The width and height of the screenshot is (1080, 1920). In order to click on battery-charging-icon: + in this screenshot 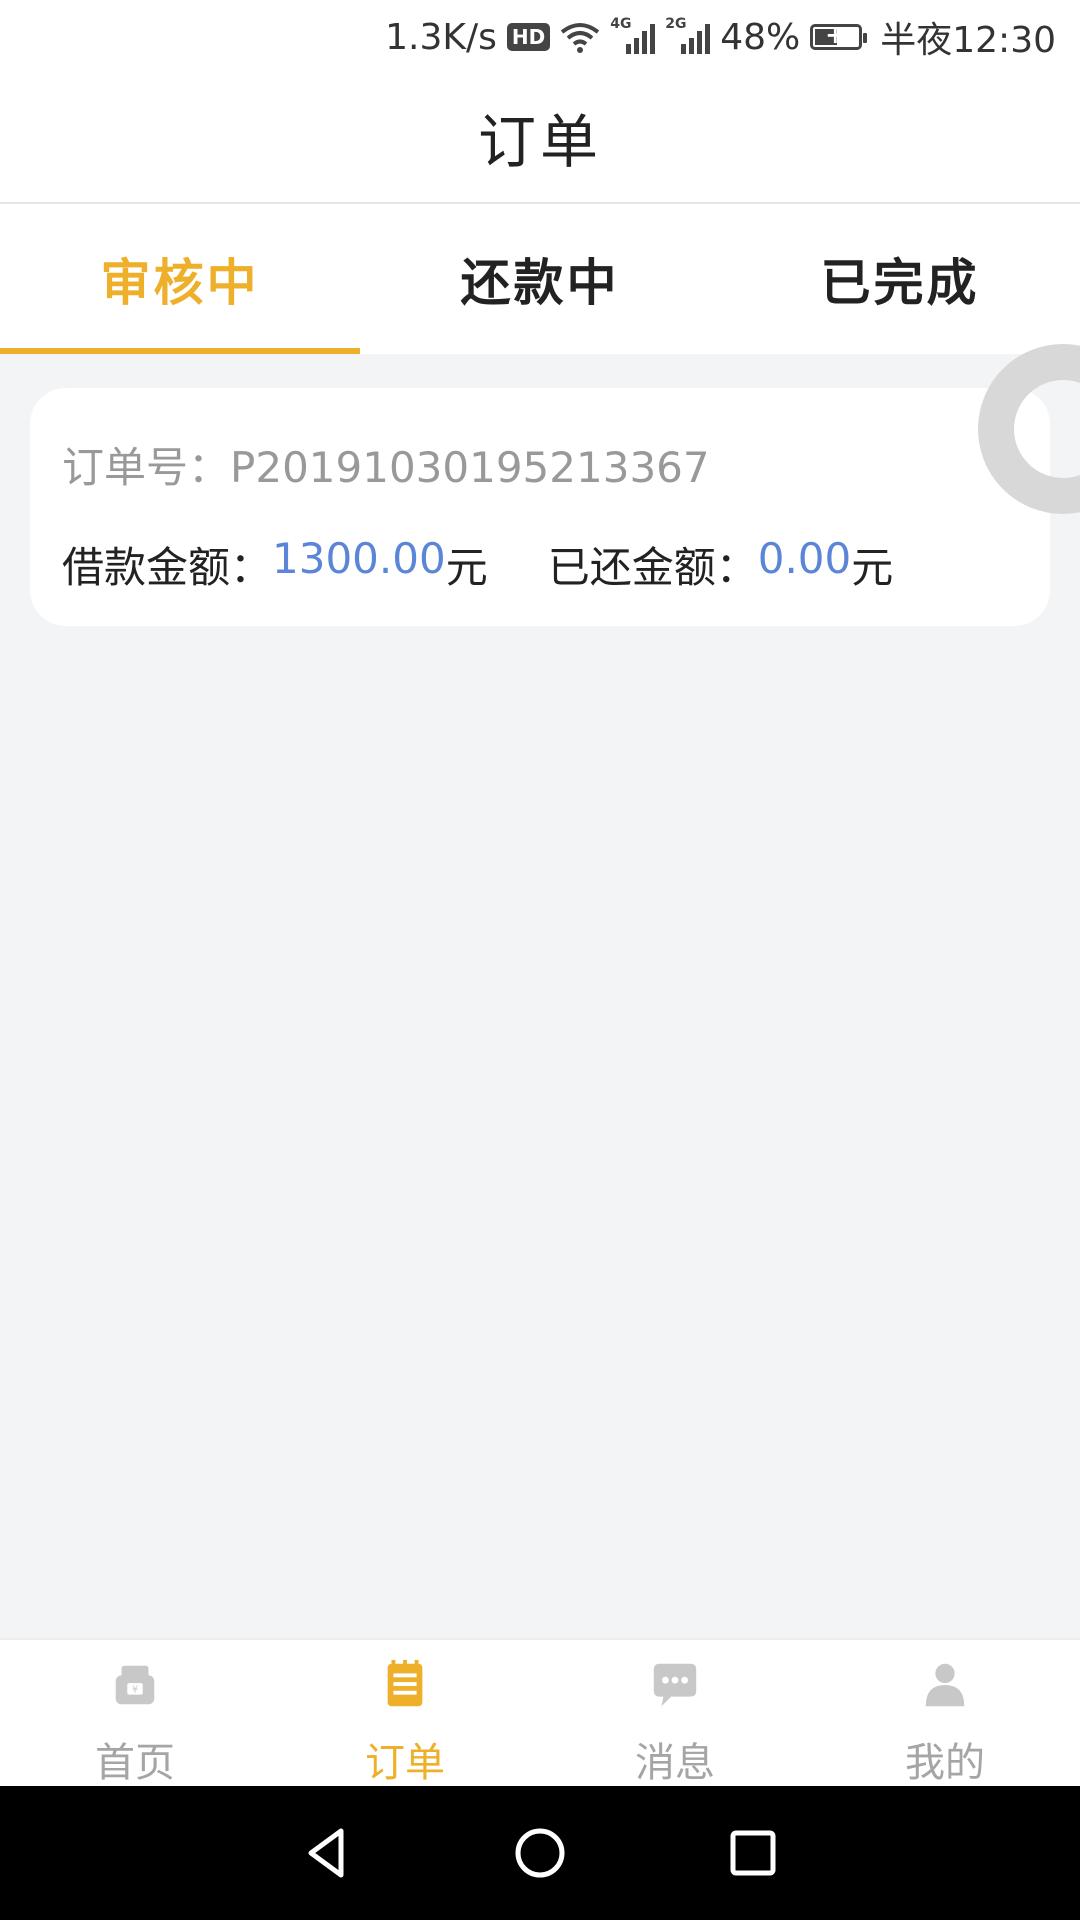, I will do `click(839, 35)`.